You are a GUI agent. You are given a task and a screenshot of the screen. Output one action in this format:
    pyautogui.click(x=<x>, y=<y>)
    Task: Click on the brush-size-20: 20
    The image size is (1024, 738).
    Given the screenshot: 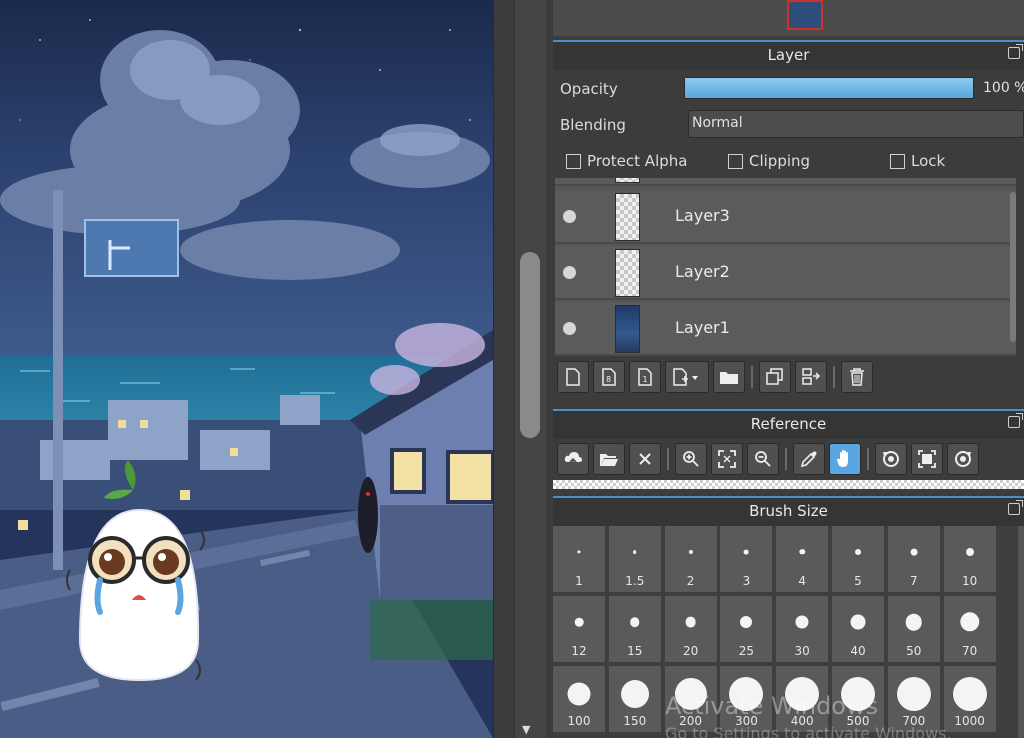 What is the action you would take?
    pyautogui.click(x=690, y=629)
    